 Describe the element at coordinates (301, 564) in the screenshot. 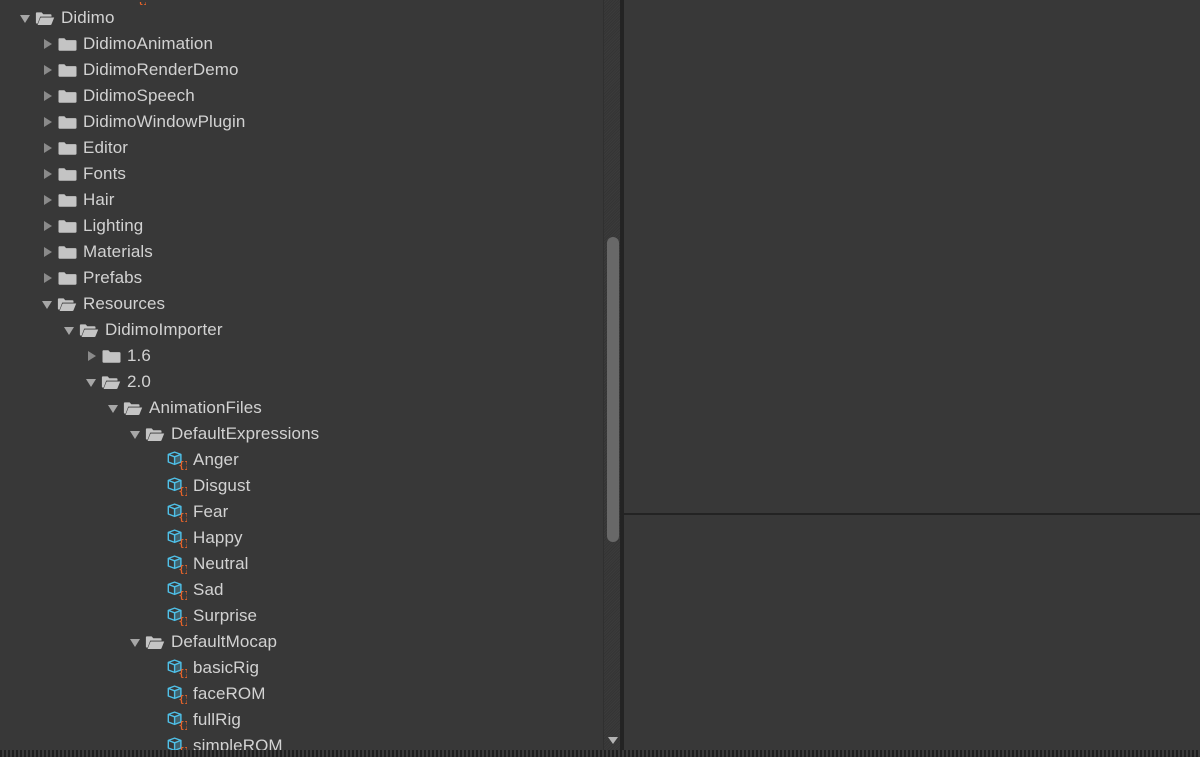

I see `tree-row: {} Neutral` at that location.